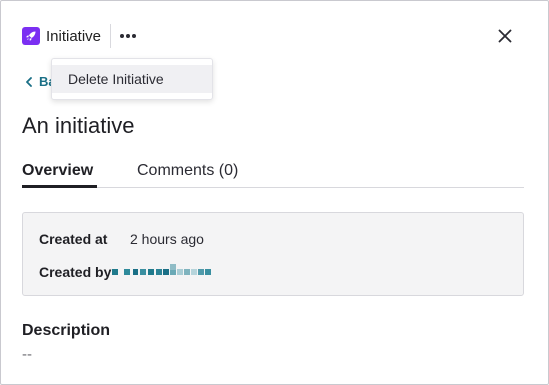 This screenshot has height=385, width=549. What do you see at coordinates (73, 239) in the screenshot?
I see `created-at-label: Created at` at bounding box center [73, 239].